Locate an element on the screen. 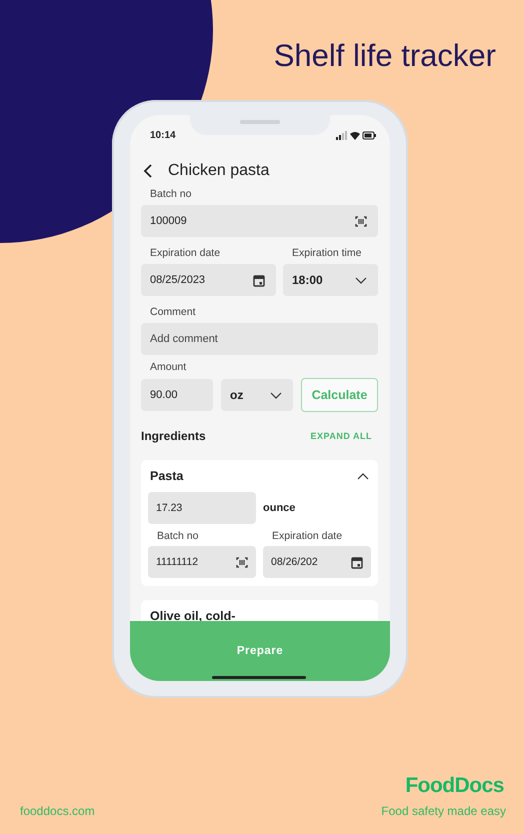 The height and width of the screenshot is (834, 524). batch-field: 100009 is located at coordinates (259, 221).